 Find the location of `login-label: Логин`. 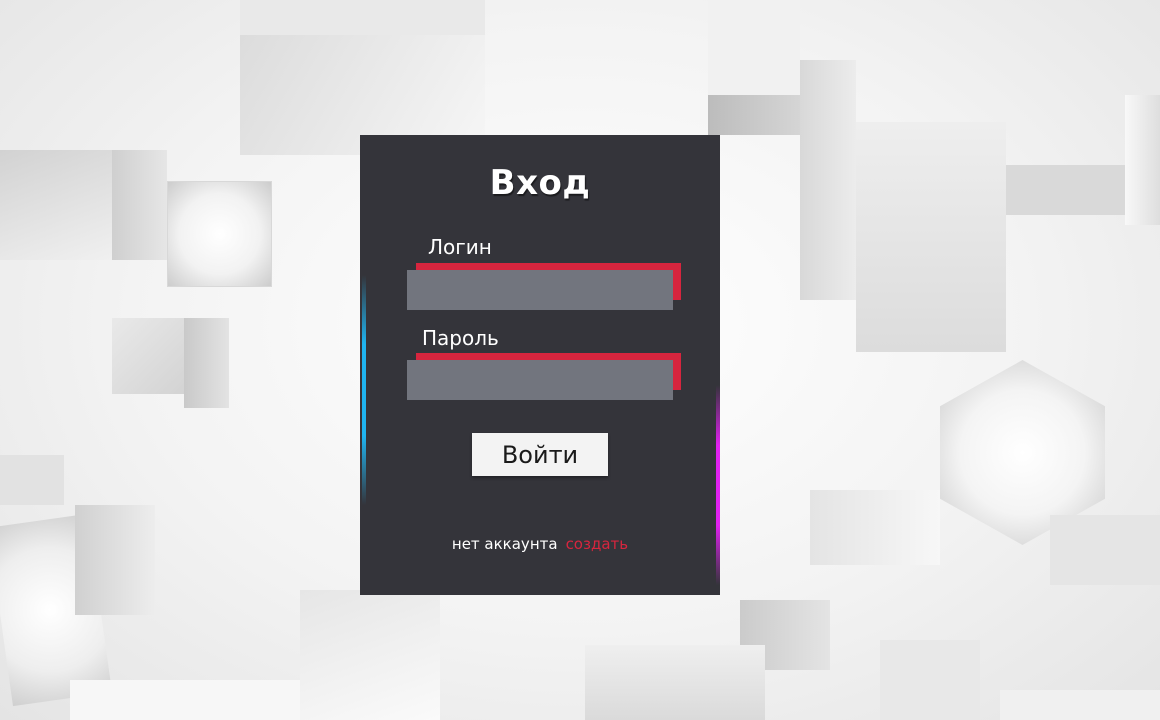

login-label: Логин is located at coordinates (460, 247).